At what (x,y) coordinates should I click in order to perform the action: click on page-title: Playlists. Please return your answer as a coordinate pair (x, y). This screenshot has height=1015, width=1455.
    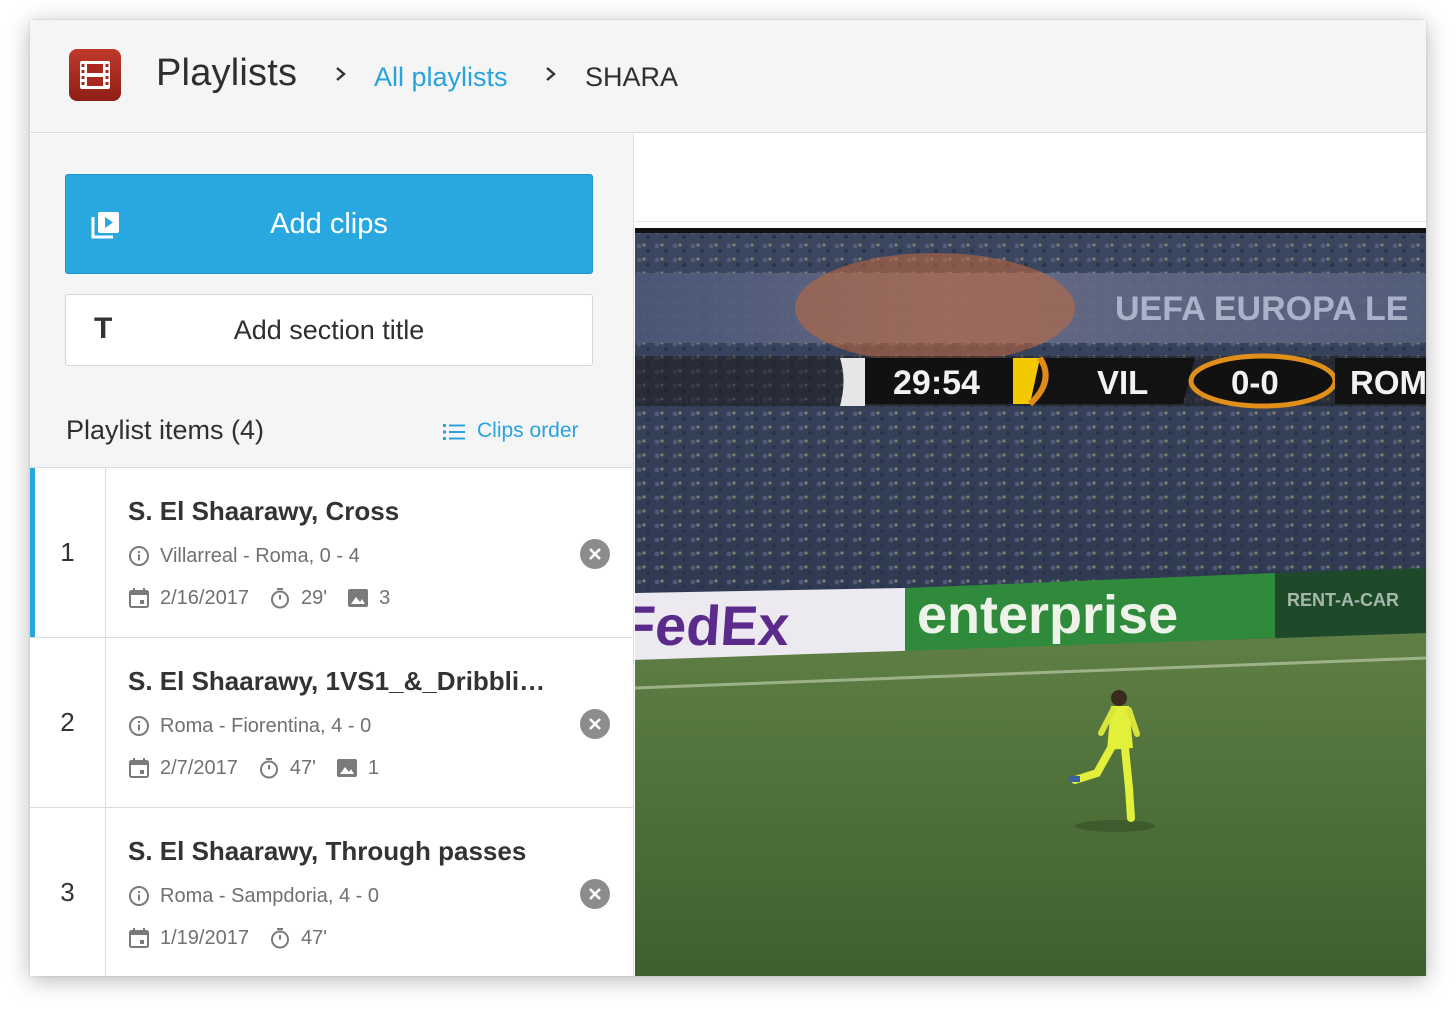
    Looking at the image, I should click on (227, 73).